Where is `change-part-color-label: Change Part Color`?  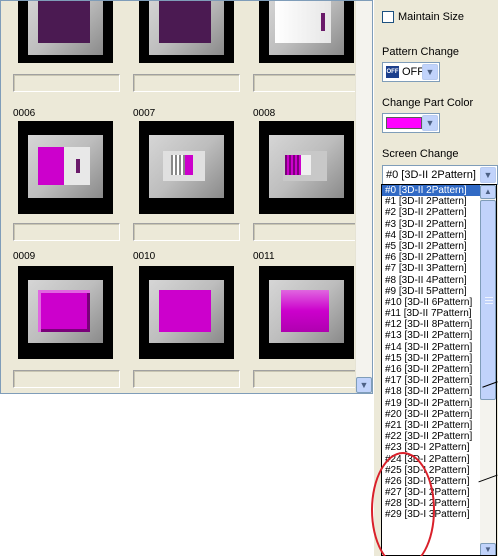 change-part-color-label: Change Part Color is located at coordinates (428, 103).